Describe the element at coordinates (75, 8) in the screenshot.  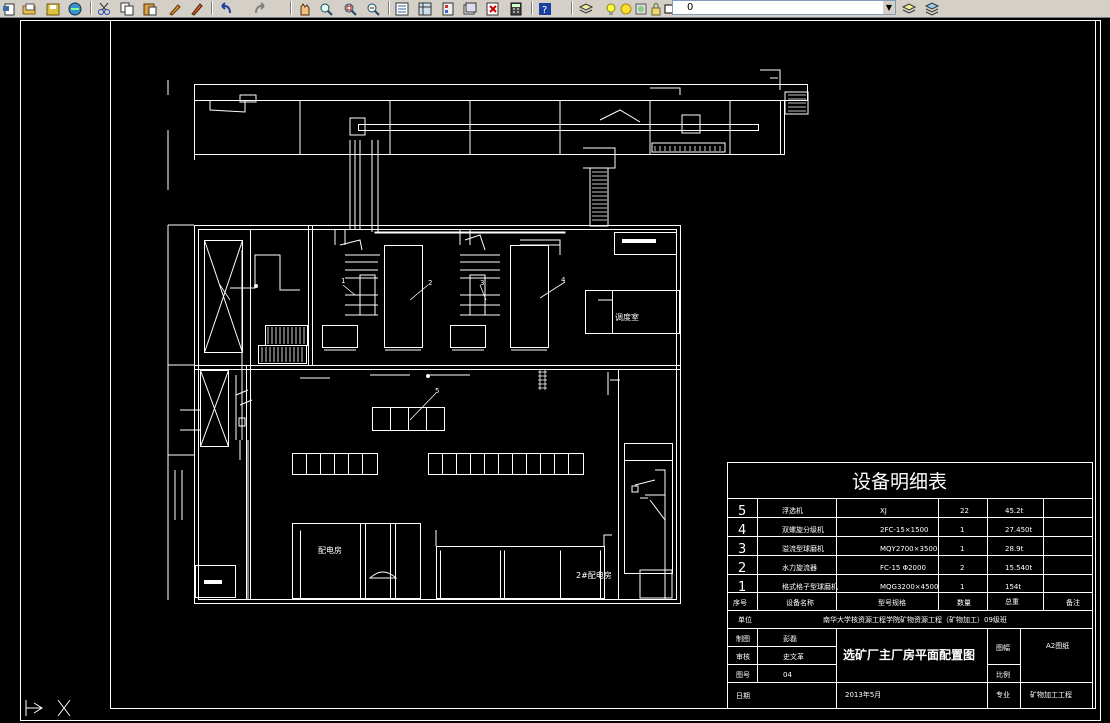
I see `publish-icon` at that location.